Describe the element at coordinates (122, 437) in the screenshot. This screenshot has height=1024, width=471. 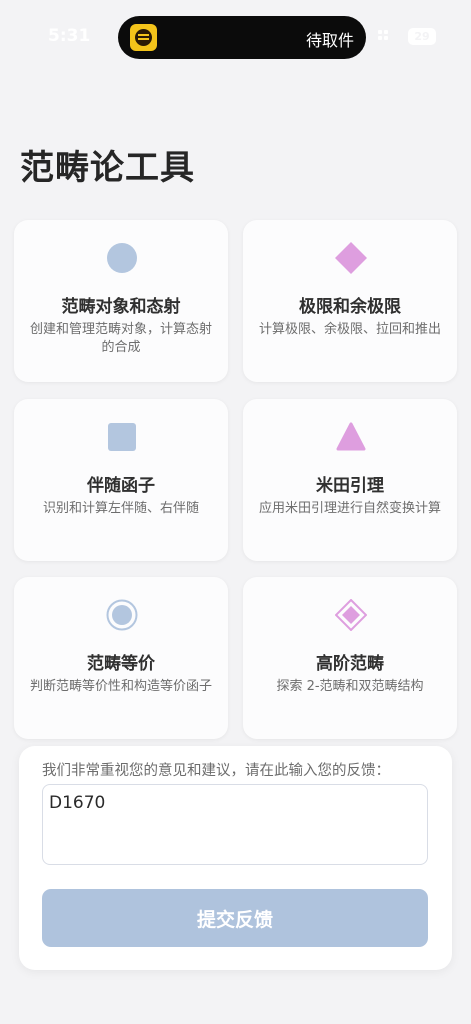
I see `square-icon` at that location.